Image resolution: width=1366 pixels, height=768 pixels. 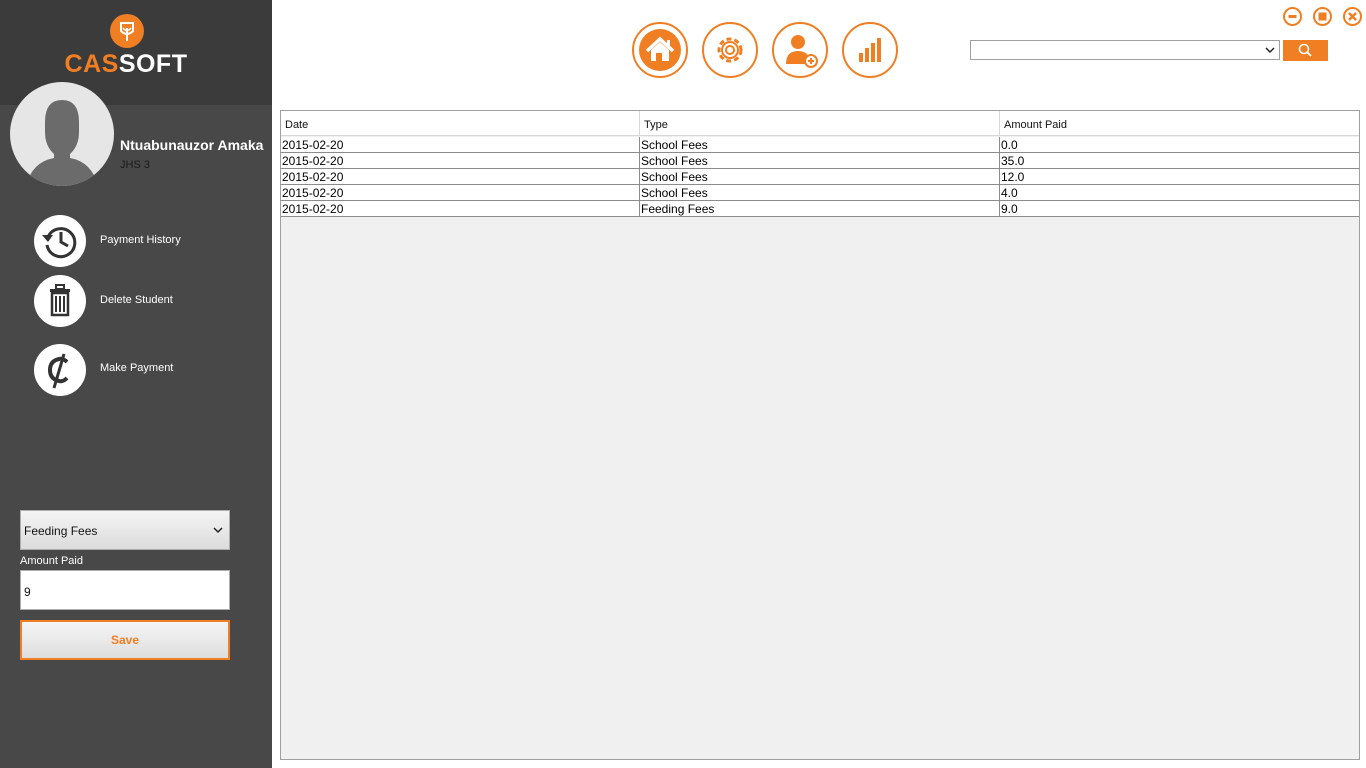 What do you see at coordinates (678, 209) in the screenshot?
I see `cell-type: Feeding Fees` at bounding box center [678, 209].